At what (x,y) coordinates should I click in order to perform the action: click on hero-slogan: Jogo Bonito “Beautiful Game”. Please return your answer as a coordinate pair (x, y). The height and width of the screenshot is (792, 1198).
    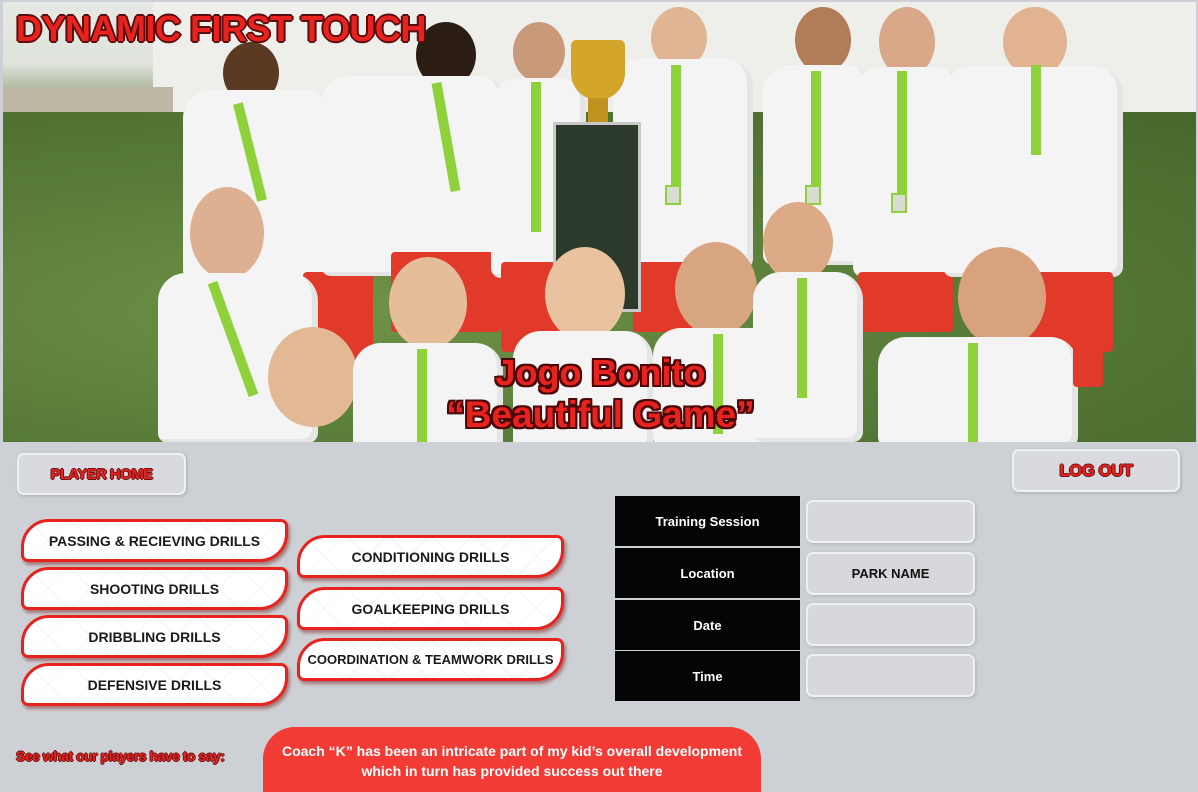
    Looking at the image, I should click on (600, 394).